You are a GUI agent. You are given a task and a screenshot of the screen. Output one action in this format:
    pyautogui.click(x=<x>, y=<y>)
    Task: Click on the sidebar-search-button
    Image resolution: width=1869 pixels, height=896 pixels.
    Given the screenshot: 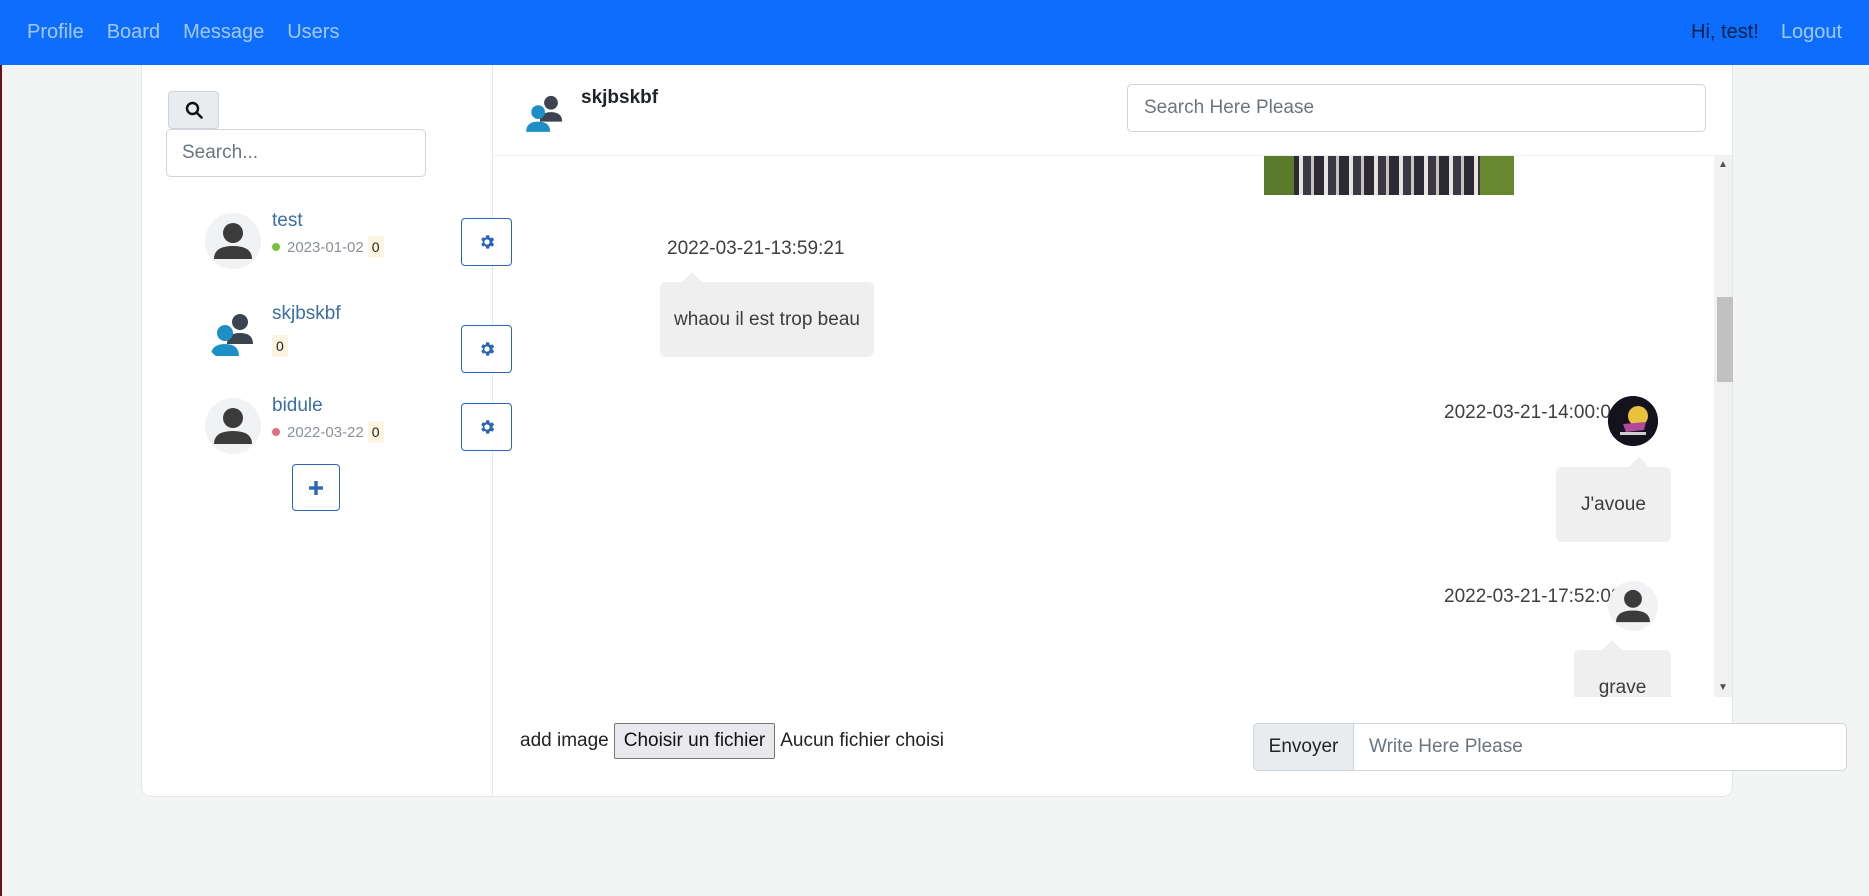 What is the action you would take?
    pyautogui.click(x=193, y=110)
    